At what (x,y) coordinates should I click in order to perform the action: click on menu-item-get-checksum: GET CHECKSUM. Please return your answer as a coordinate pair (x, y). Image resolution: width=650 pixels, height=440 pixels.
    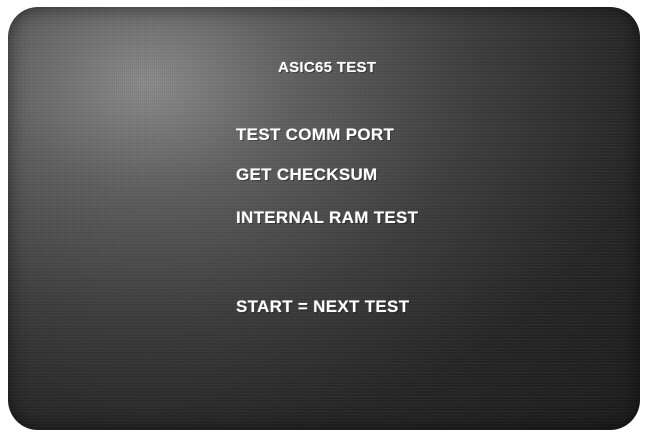
    Looking at the image, I should click on (307, 175).